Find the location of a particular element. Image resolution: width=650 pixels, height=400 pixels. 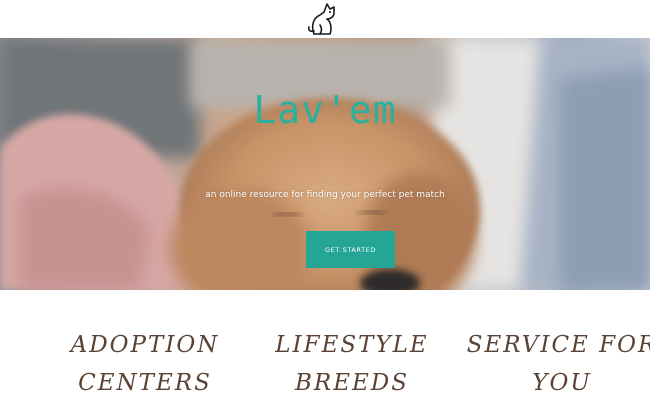

top-bar is located at coordinates (325, 19).